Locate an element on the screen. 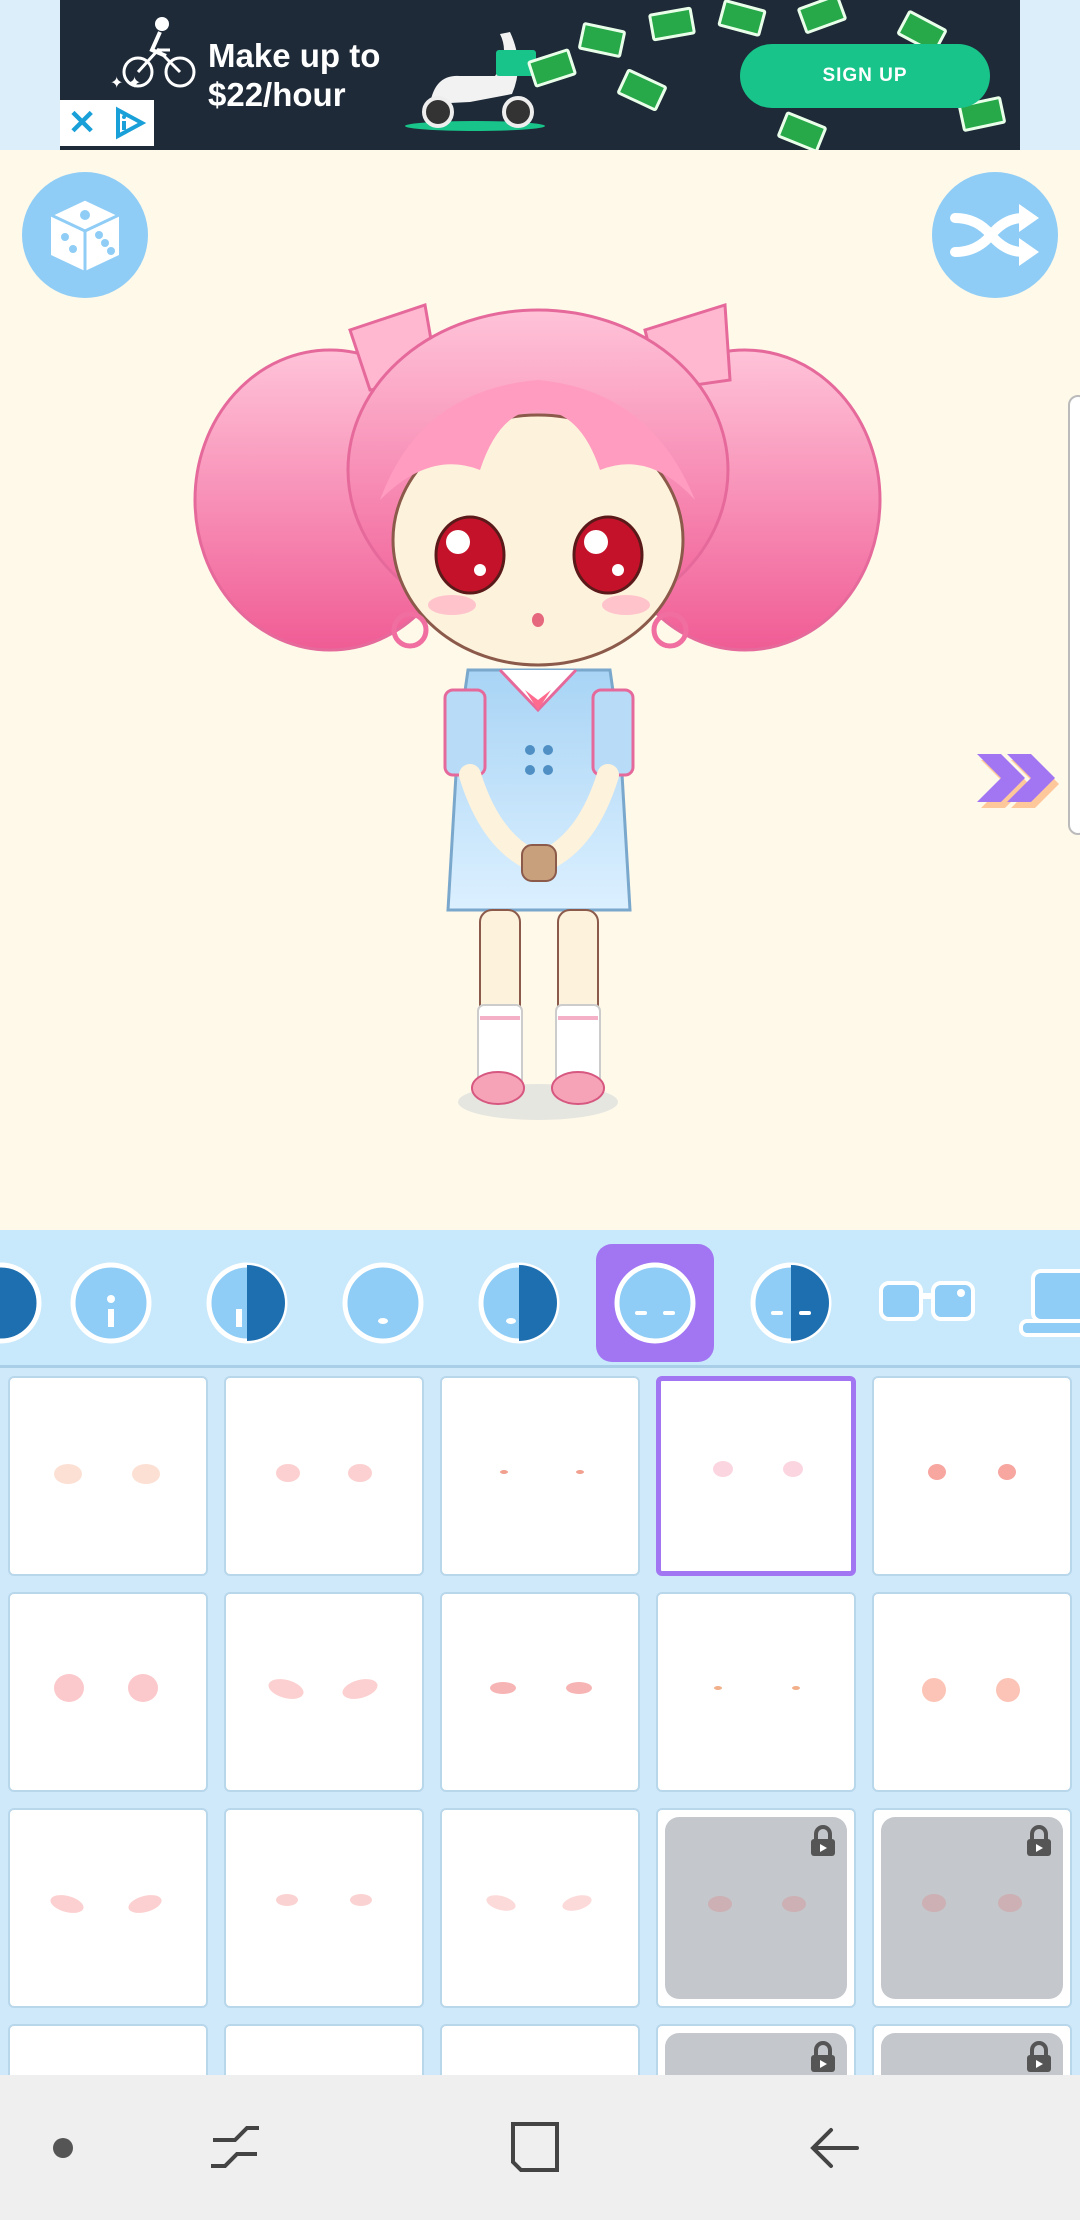  face-mouth-icon is located at coordinates (383, 1303).